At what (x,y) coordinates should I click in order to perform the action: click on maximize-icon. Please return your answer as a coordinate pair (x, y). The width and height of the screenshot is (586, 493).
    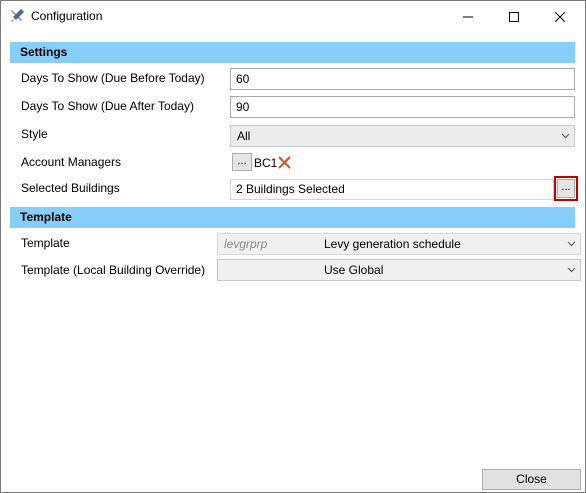
    Looking at the image, I should click on (514, 16).